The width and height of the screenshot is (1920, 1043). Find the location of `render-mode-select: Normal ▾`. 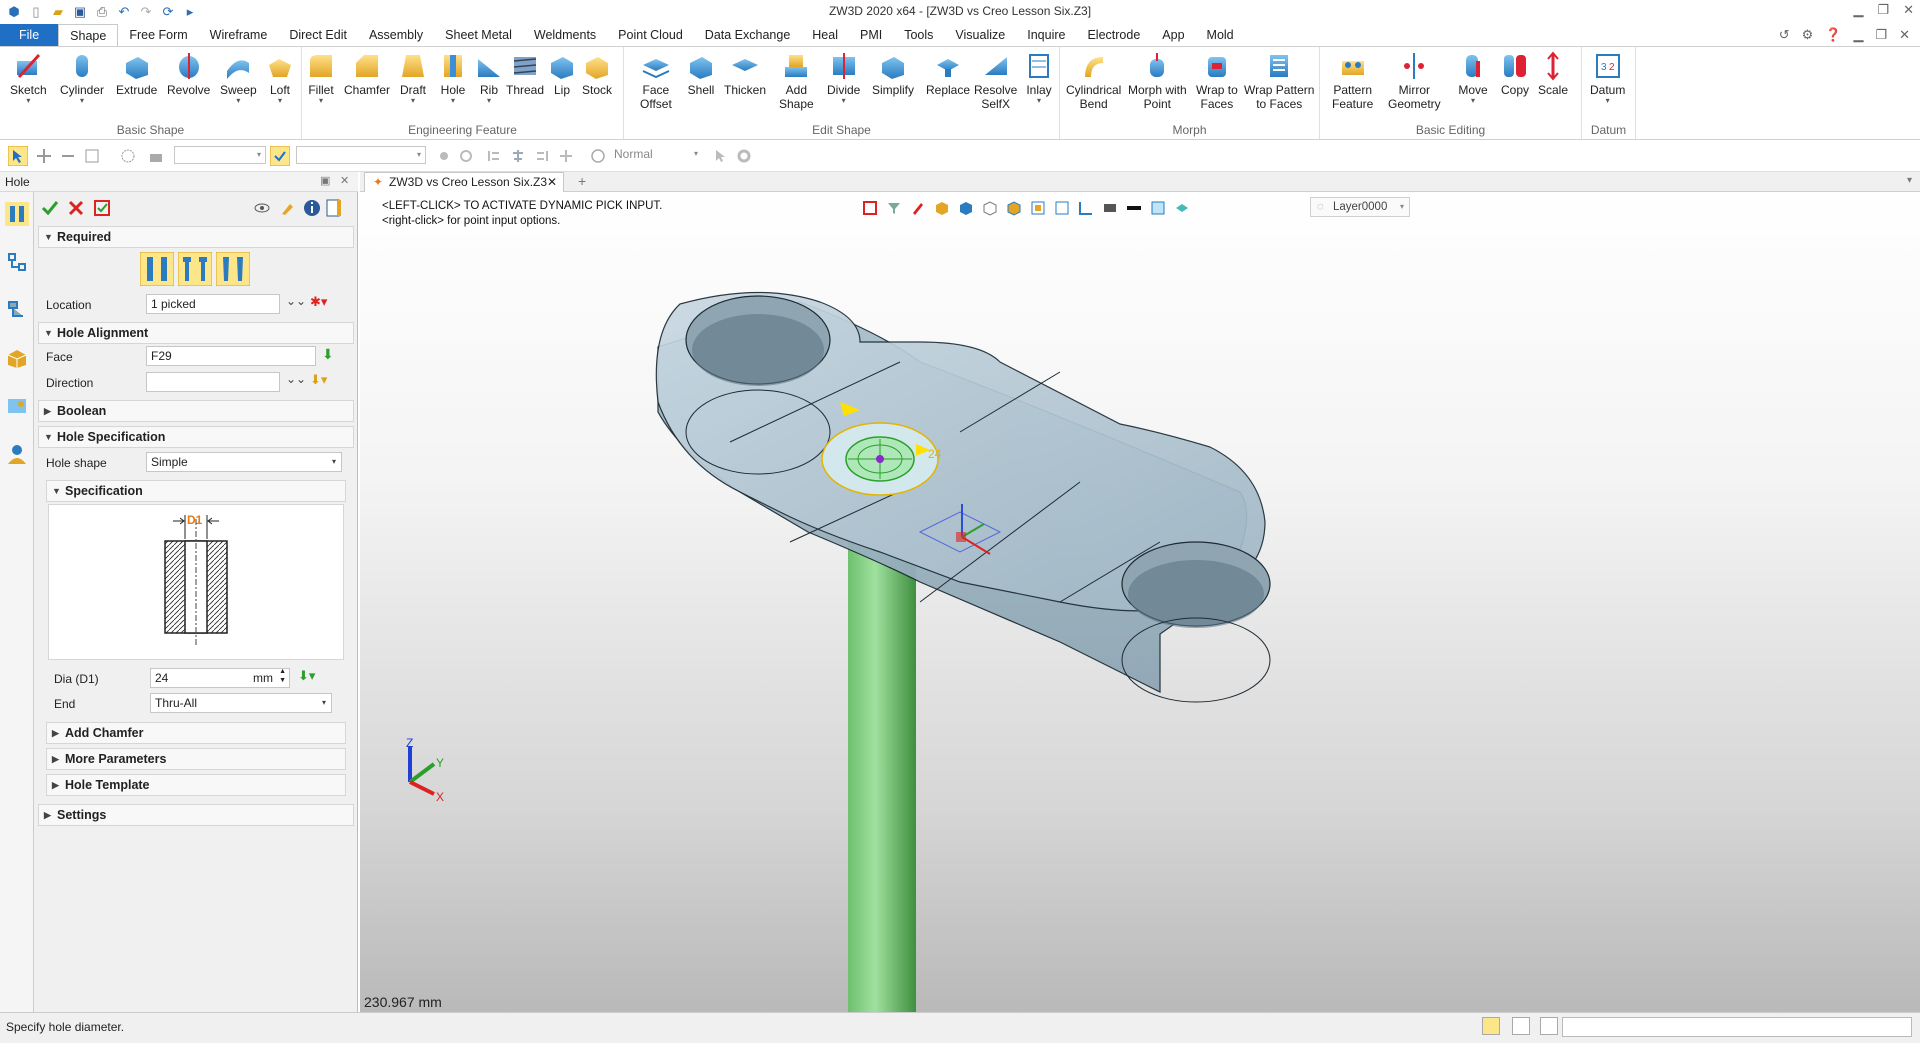

render-mode-select: Normal ▾ is located at coordinates (656, 155).